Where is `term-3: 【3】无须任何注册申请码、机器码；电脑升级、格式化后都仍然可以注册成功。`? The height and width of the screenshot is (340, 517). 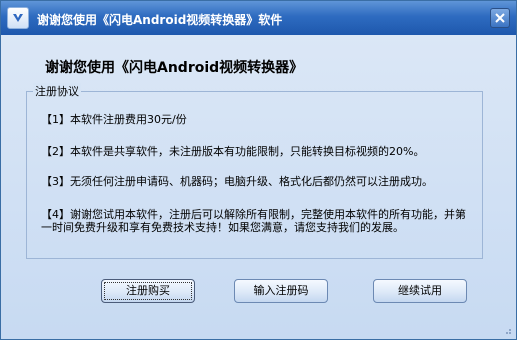 term-3: 【3】无须任何注册申请码、机器码；电脑升级、格式化后都仍然可以注册成功。 is located at coordinates (237, 181).